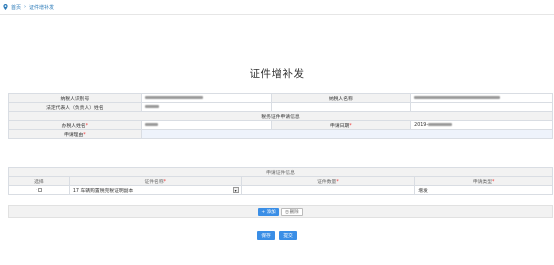 Image resolution: width=554 pixels, height=265 pixels. What do you see at coordinates (286, 211) in the screenshot?
I see `trash-icon` at bounding box center [286, 211].